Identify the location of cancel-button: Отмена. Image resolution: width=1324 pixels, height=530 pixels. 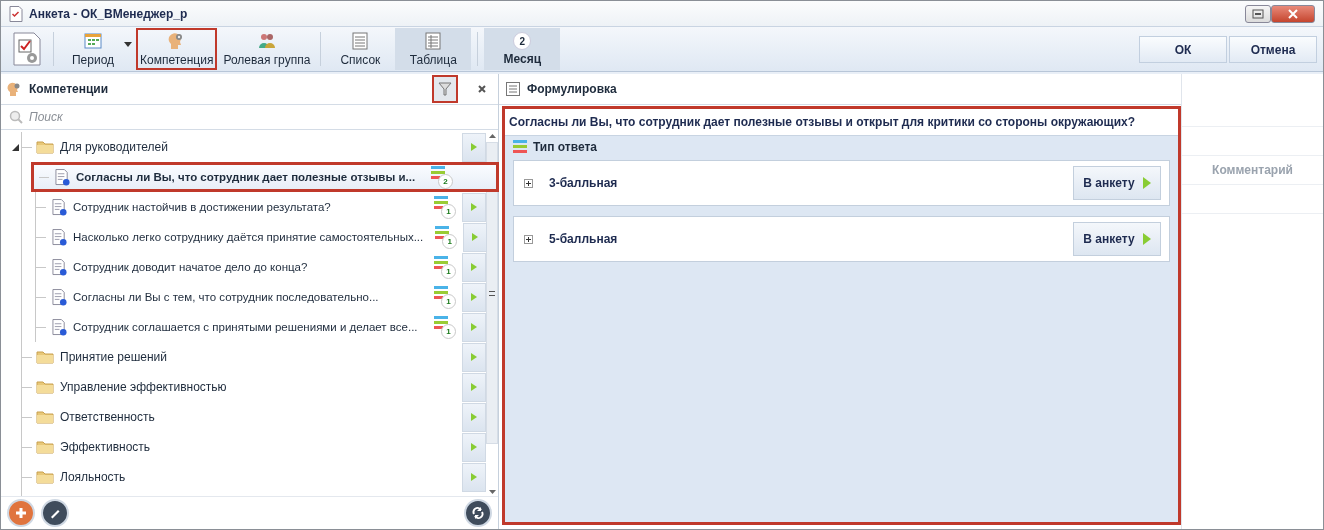
(1273, 49).